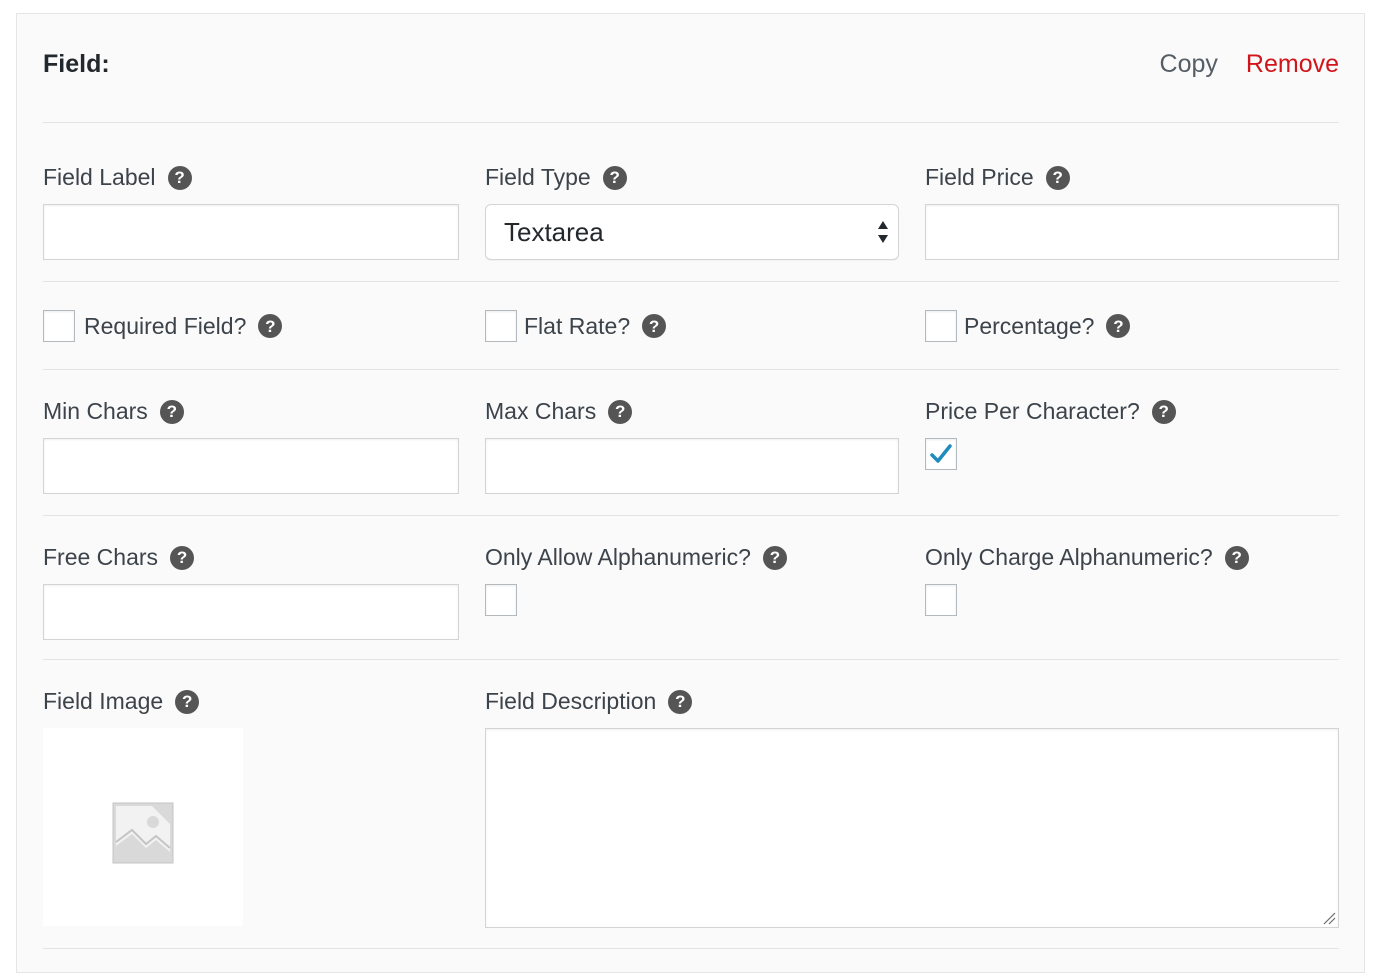  Describe the element at coordinates (143, 833) in the screenshot. I see `image-placeholder-icon` at that location.